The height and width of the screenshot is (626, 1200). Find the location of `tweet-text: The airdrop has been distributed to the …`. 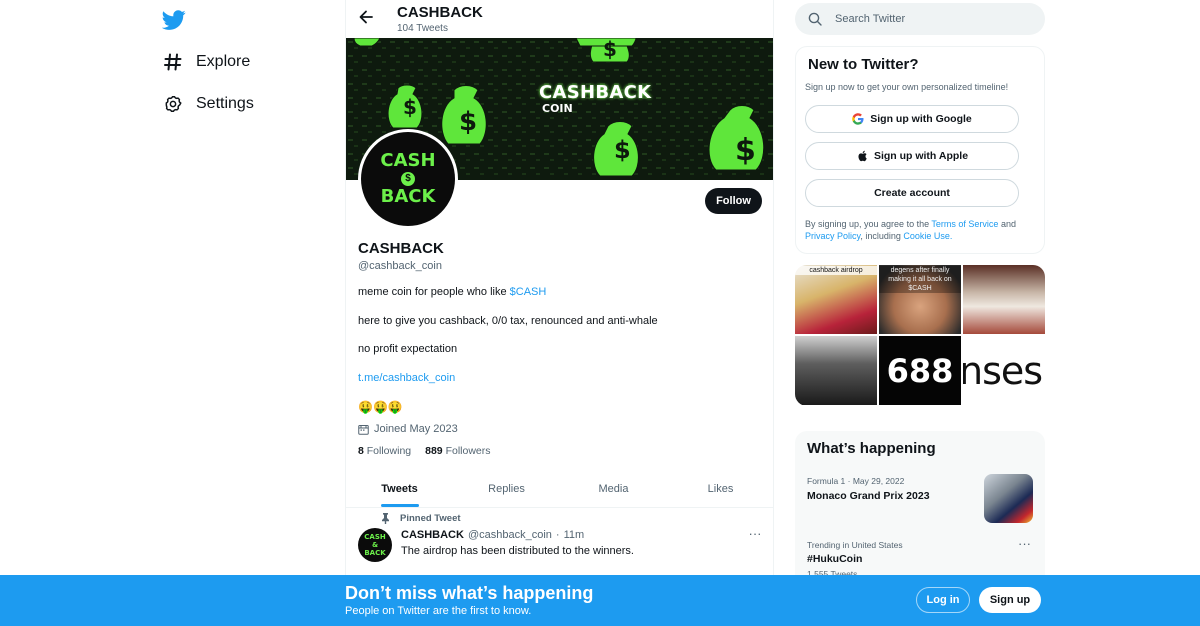

tweet-text: The airdrop has been distributed to the … is located at coordinates (517, 551).